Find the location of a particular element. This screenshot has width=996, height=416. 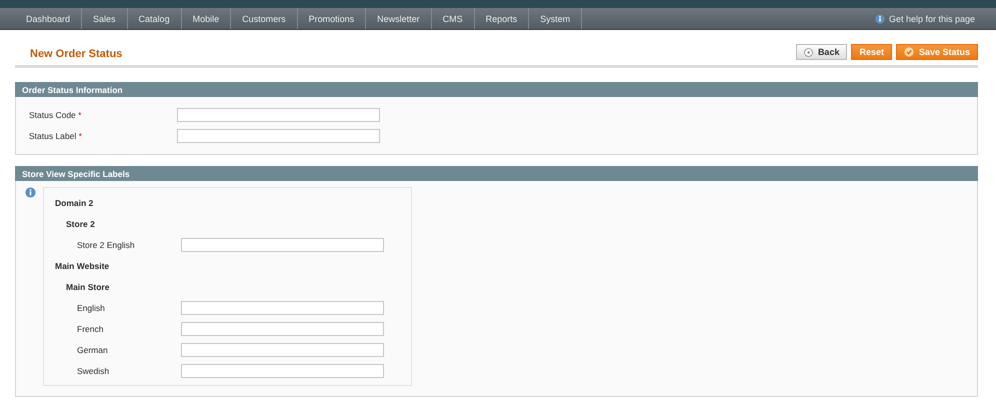

reset-button: Reset is located at coordinates (871, 52).